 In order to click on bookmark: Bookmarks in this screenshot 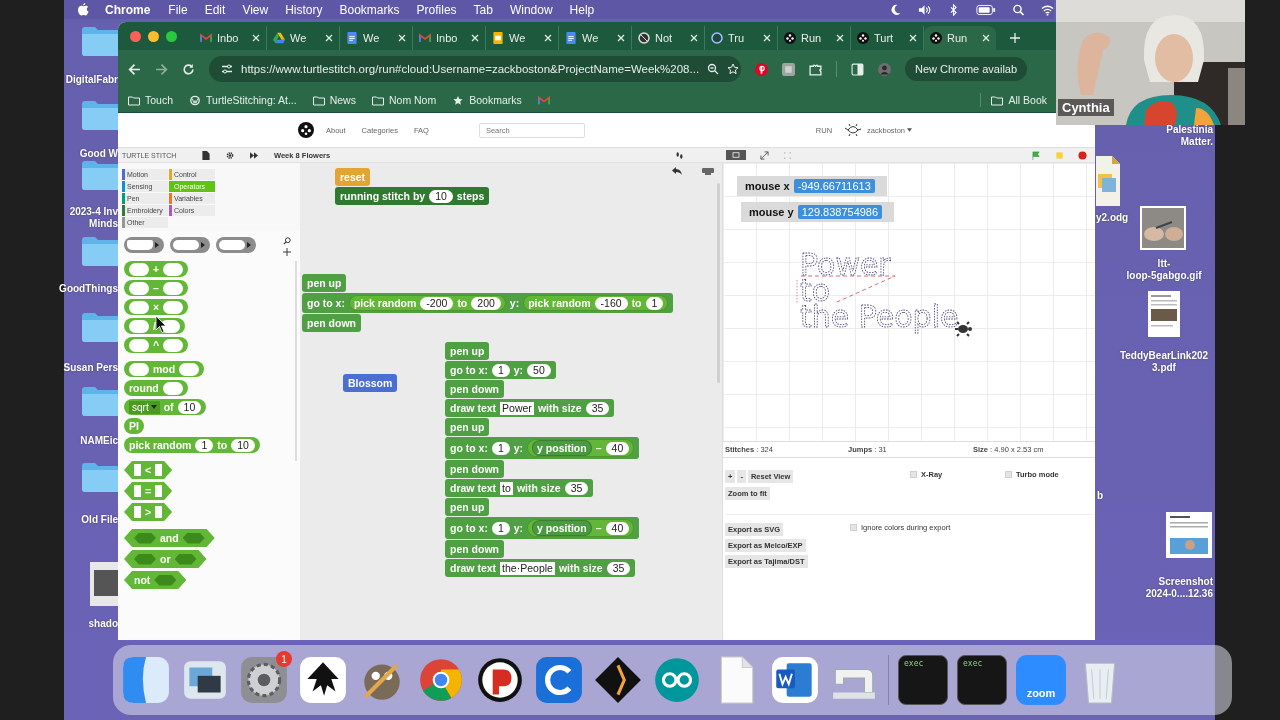, I will do `click(487, 100)`.